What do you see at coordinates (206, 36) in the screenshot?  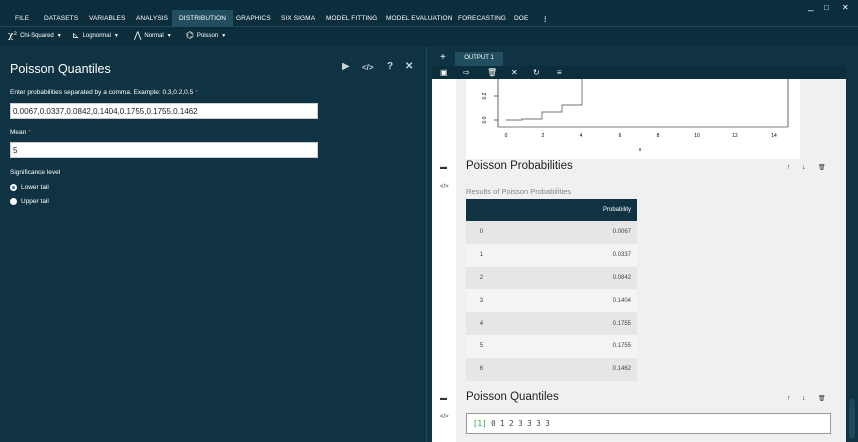 I see `poisson-menu: ⌬ Poisson ▼` at bounding box center [206, 36].